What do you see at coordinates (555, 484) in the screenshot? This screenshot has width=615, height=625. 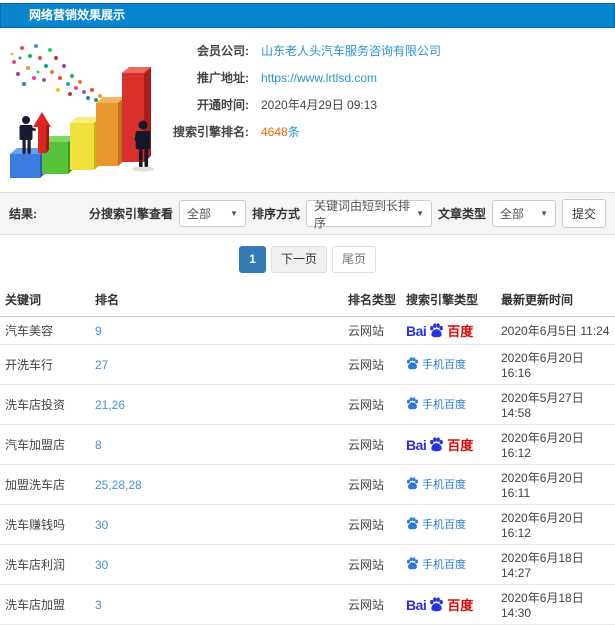 I see `updated-cell: 2020年6月20日 16:11` at bounding box center [555, 484].